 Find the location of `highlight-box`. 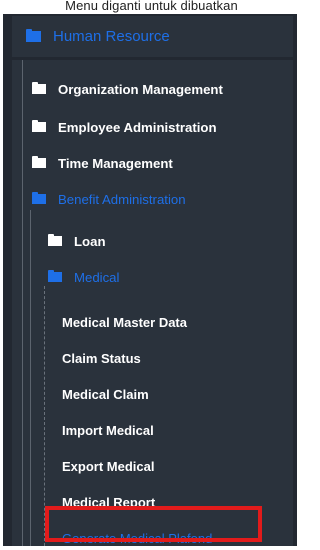

highlight-box is located at coordinates (153, 524).